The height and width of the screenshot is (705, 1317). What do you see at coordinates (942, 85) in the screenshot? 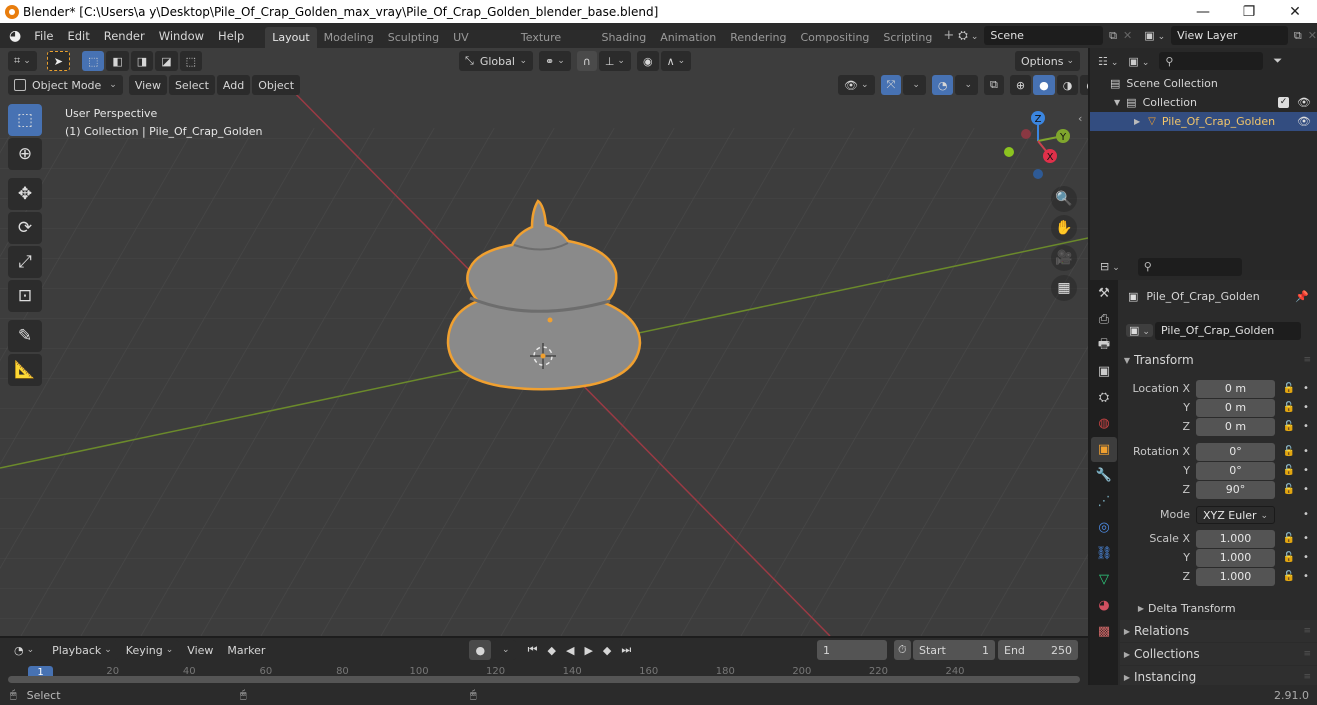
I see `overlays-toggle: ◔` at bounding box center [942, 85].